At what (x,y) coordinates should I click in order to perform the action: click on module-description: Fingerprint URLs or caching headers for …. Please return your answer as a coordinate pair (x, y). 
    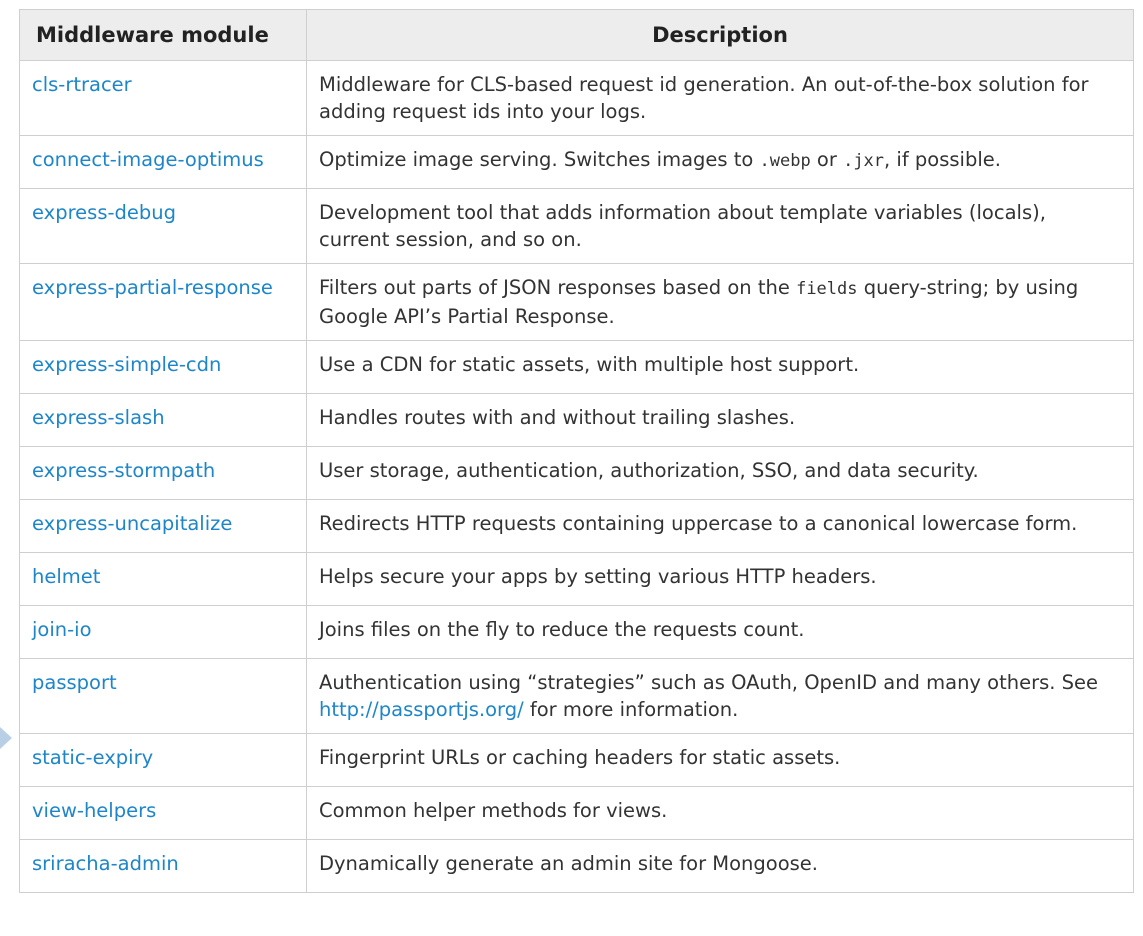
    Looking at the image, I should click on (720, 760).